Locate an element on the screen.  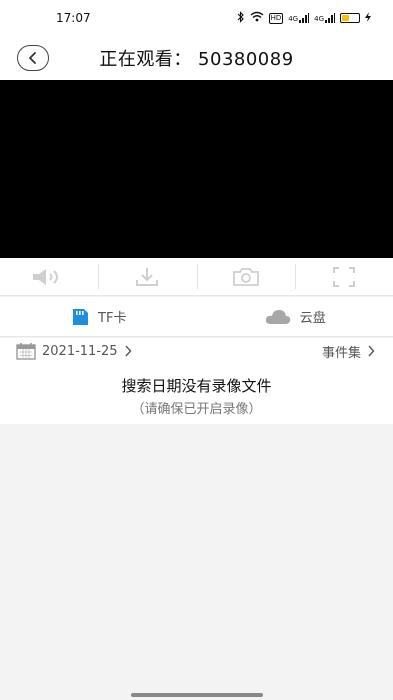
status-icons: HD 4G 4G is located at coordinates (304, 18).